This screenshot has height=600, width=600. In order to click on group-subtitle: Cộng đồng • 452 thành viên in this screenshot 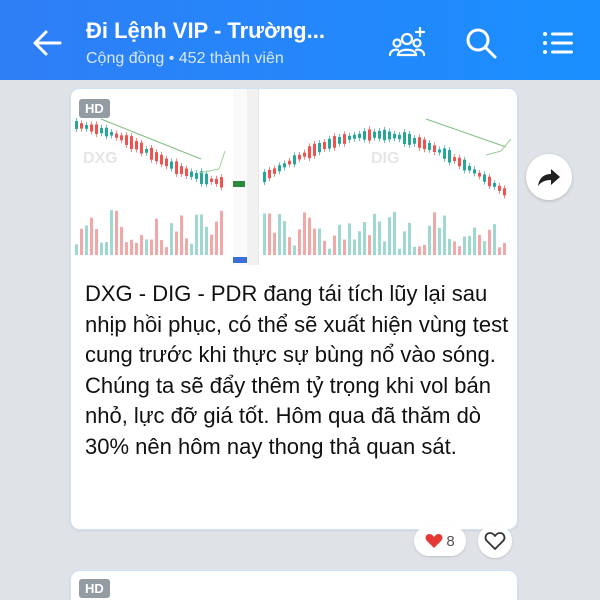, I will do `click(185, 59)`.